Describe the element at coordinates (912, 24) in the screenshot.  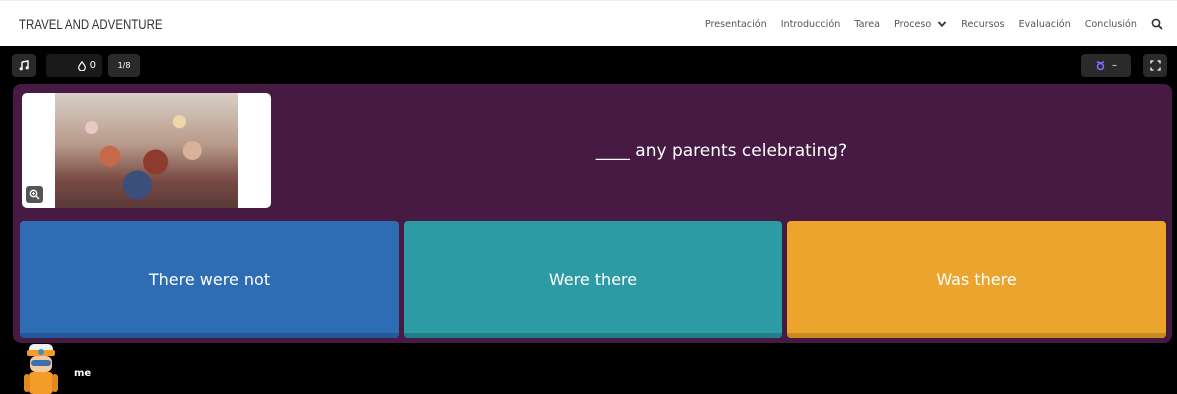
I see `nav-proceso-label: Proceso` at that location.